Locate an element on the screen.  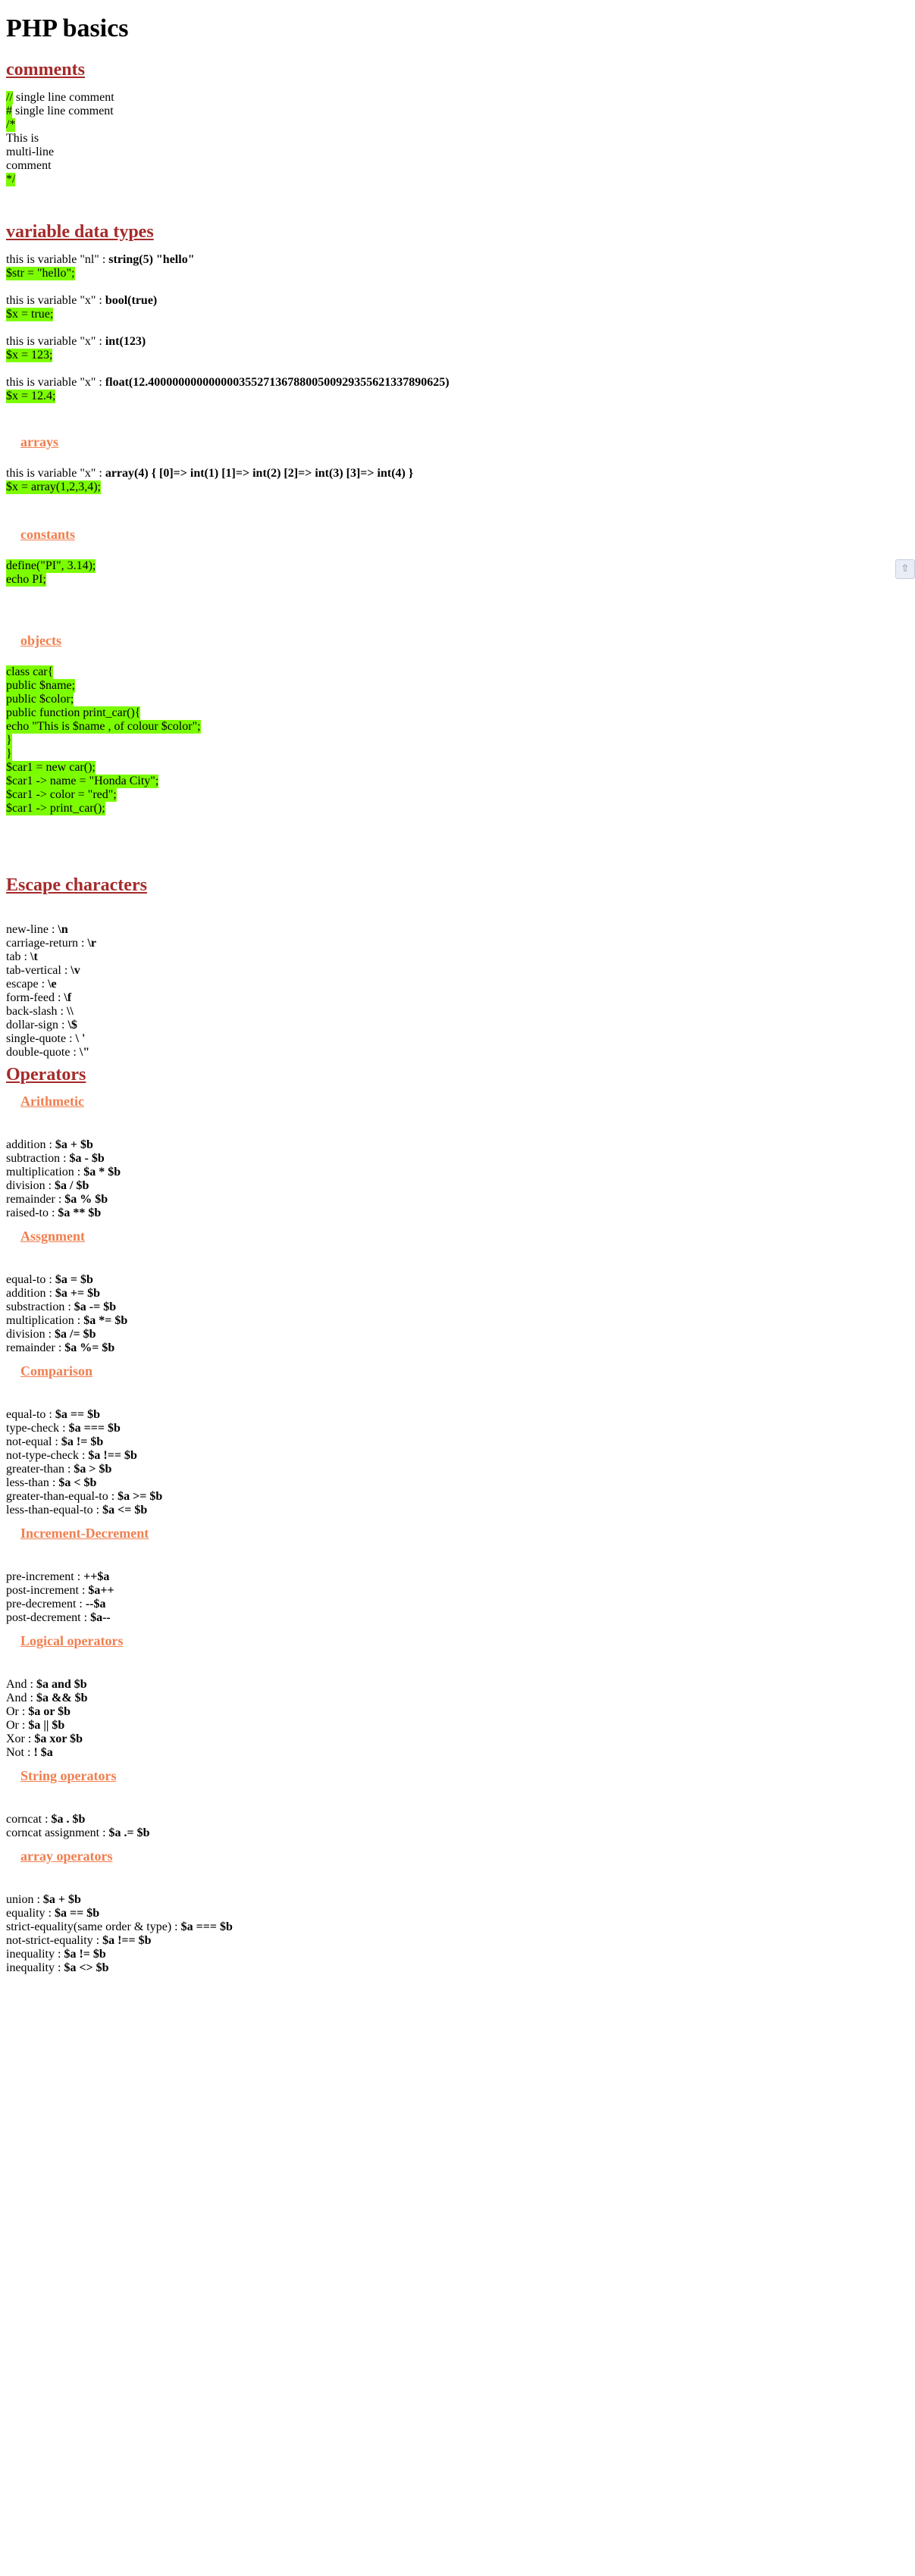
operator-item: less-than : $a < $b is located at coordinates (457, 1483).